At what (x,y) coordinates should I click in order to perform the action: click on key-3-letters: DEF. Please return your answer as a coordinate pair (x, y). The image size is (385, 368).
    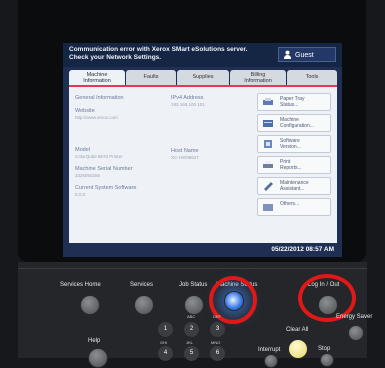
    Looking at the image, I should click on (217, 316).